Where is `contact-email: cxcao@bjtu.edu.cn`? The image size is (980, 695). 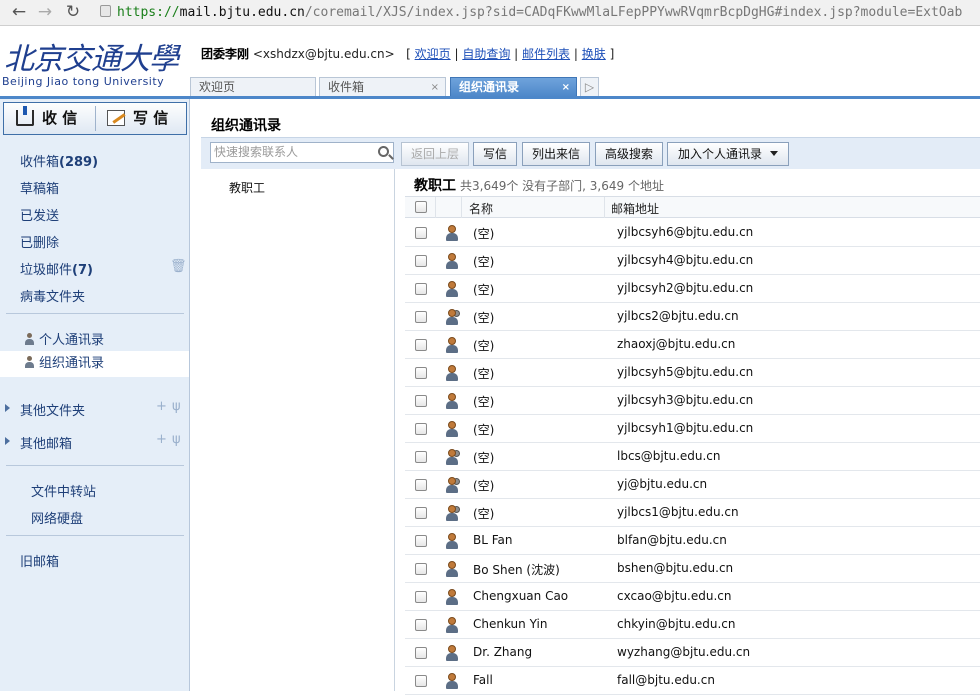
contact-email: cxcao@bjtu.edu.cn is located at coordinates (674, 596).